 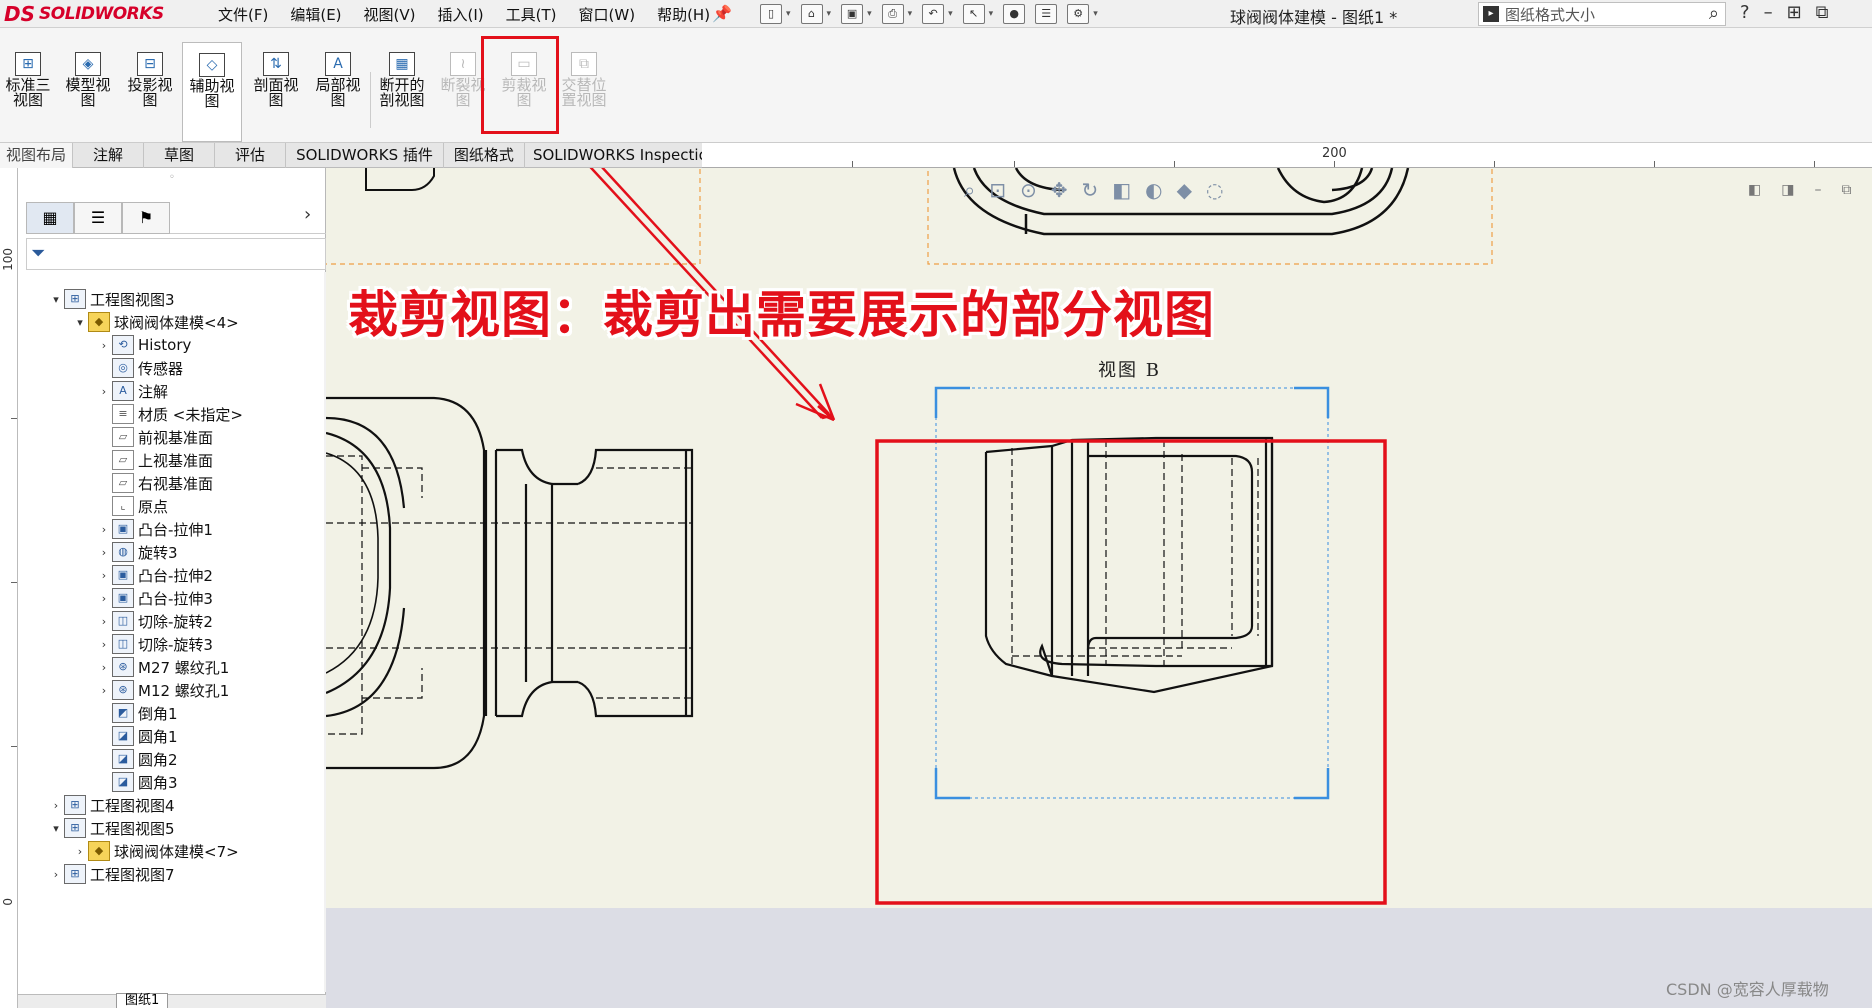 What do you see at coordinates (123, 690) in the screenshot?
I see `hole-wizard-icon: ⊛` at bounding box center [123, 690].